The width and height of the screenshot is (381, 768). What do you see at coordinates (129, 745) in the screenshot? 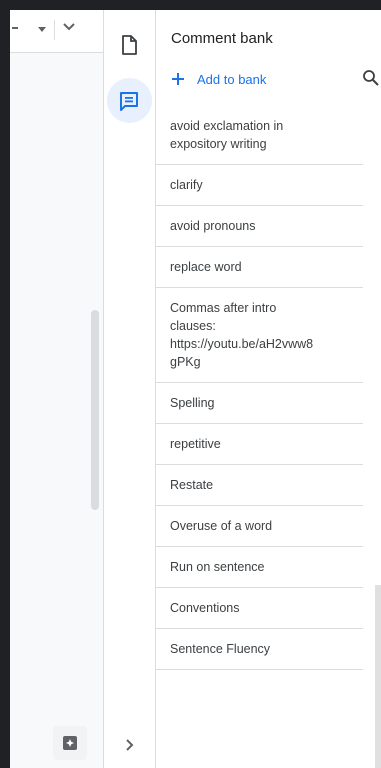
I see `chevron-right-icon` at bounding box center [129, 745].